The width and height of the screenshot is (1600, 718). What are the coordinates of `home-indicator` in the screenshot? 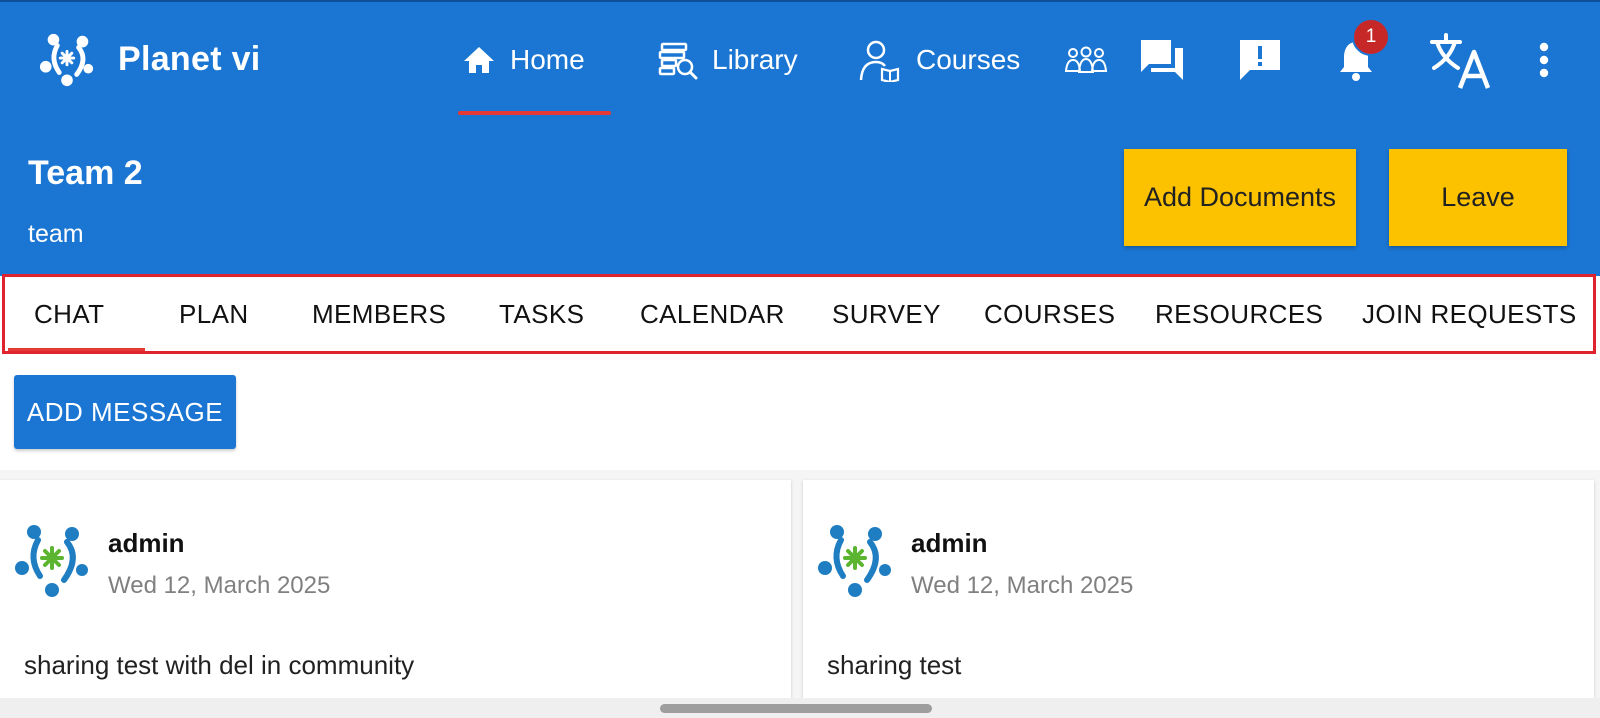 It's located at (796, 708).